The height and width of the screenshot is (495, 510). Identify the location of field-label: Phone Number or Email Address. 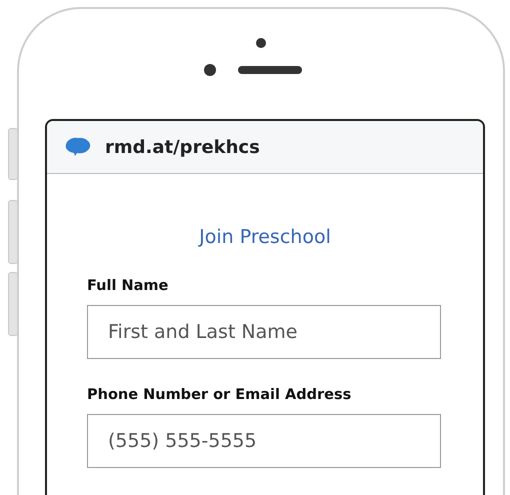
(219, 395).